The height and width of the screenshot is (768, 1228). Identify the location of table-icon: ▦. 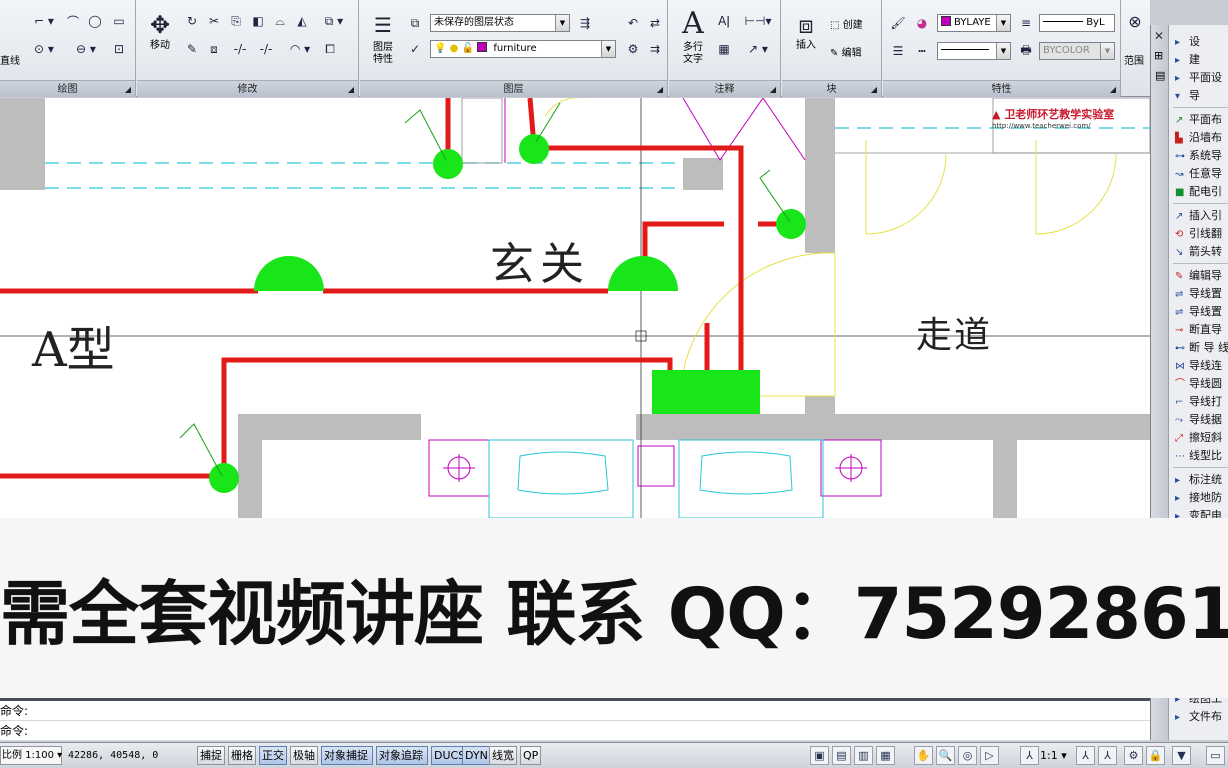
(724, 49).